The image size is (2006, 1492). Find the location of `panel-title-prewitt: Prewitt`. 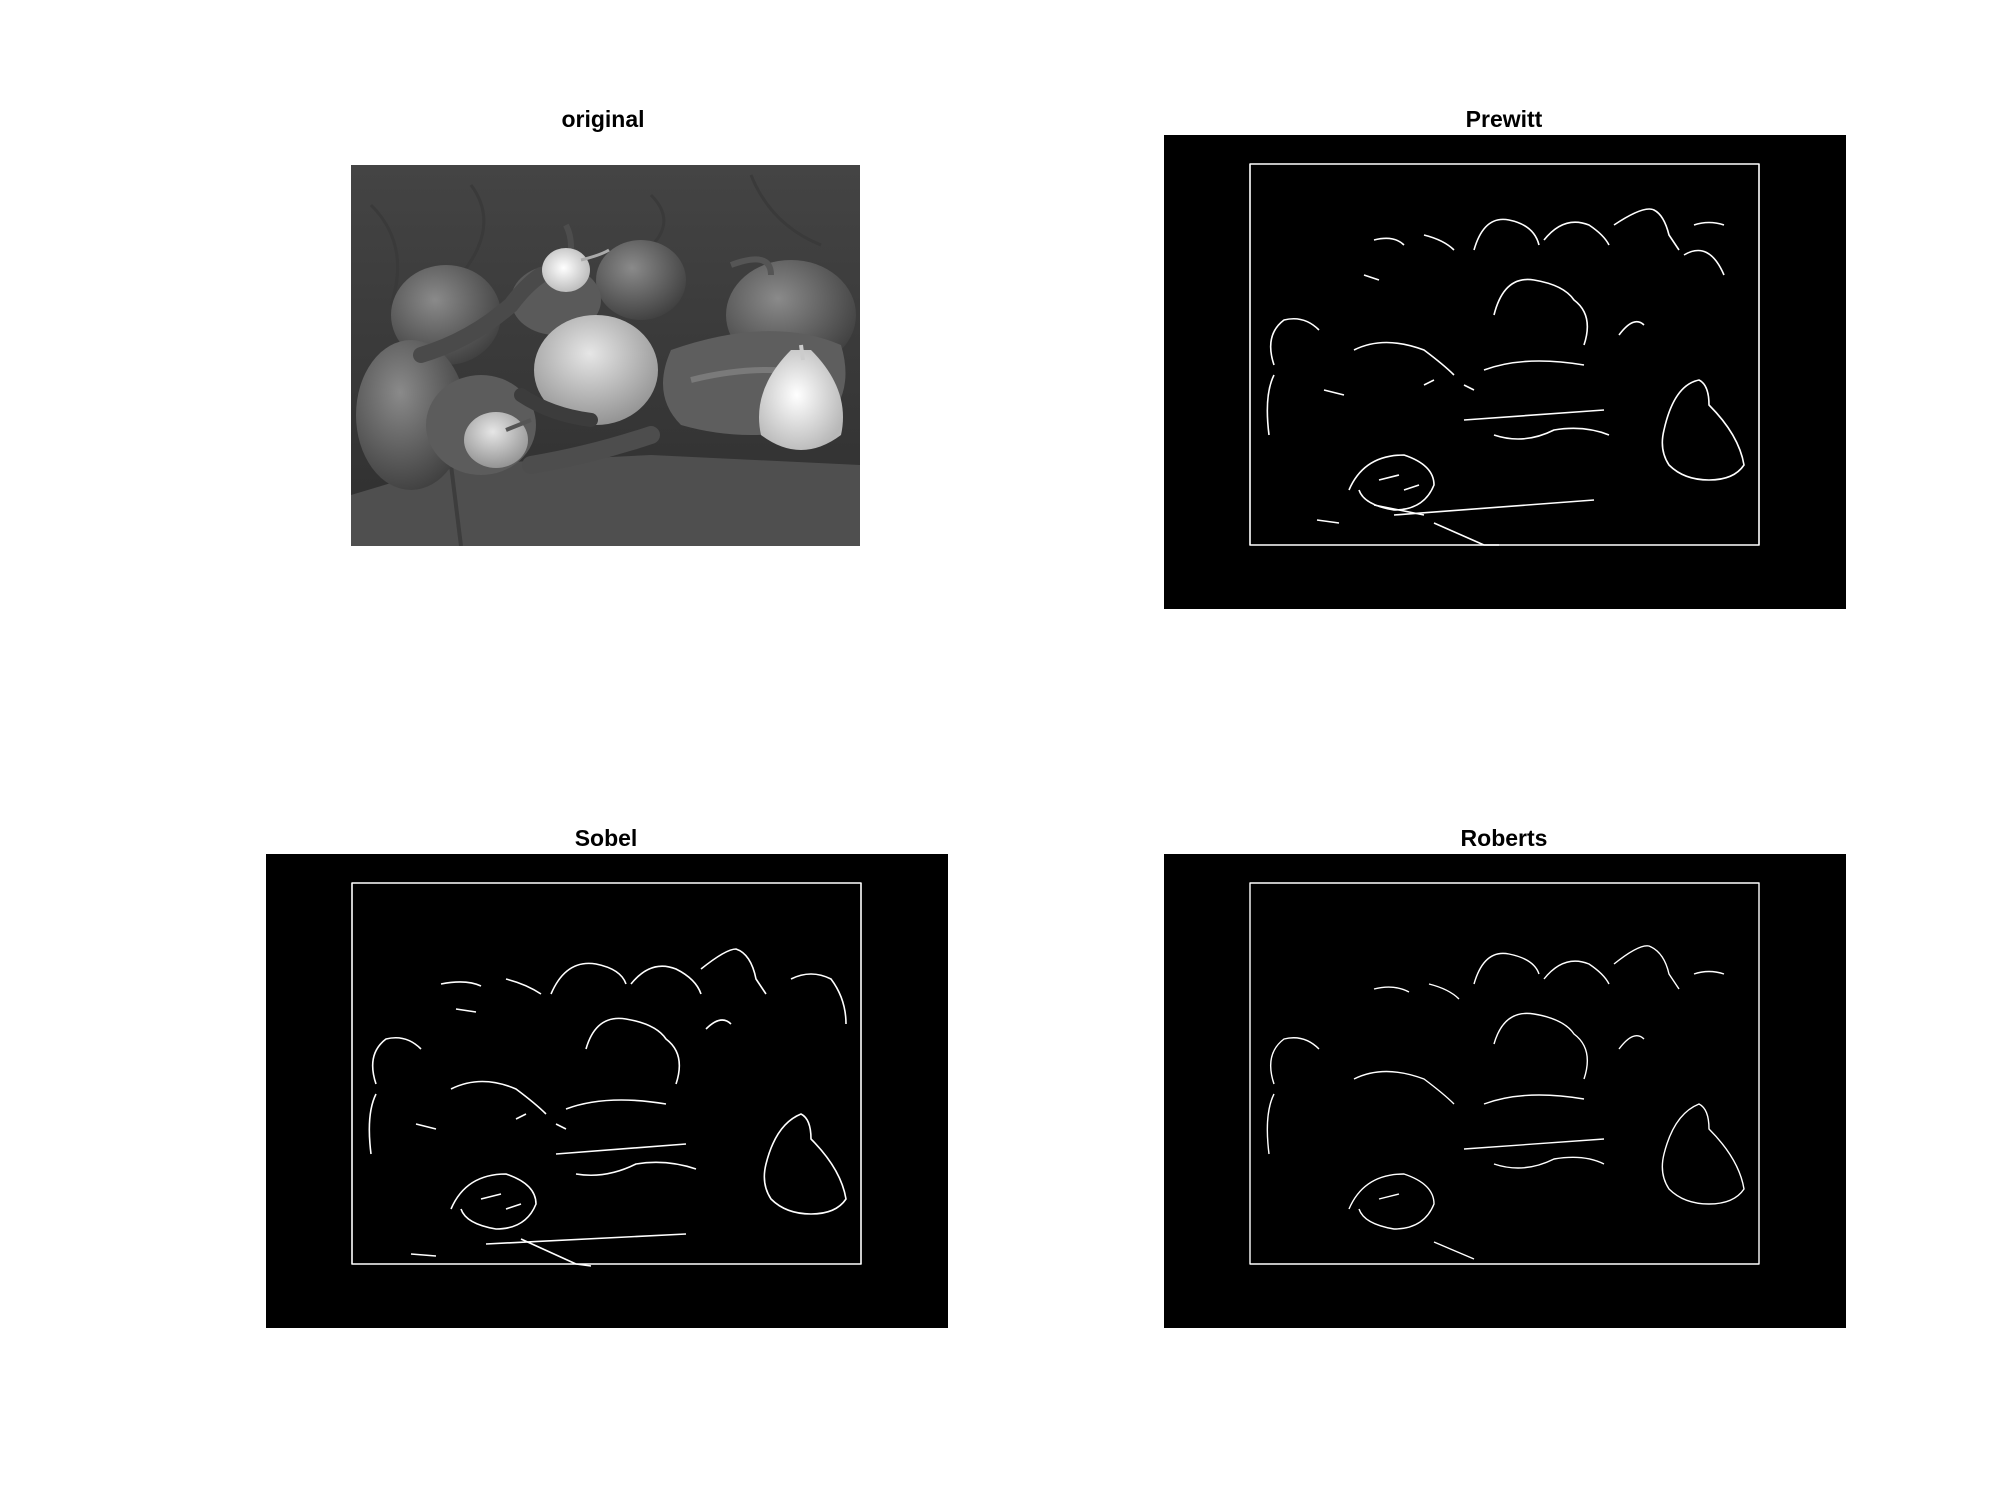

panel-title-prewitt: Prewitt is located at coordinates (1504, 119).